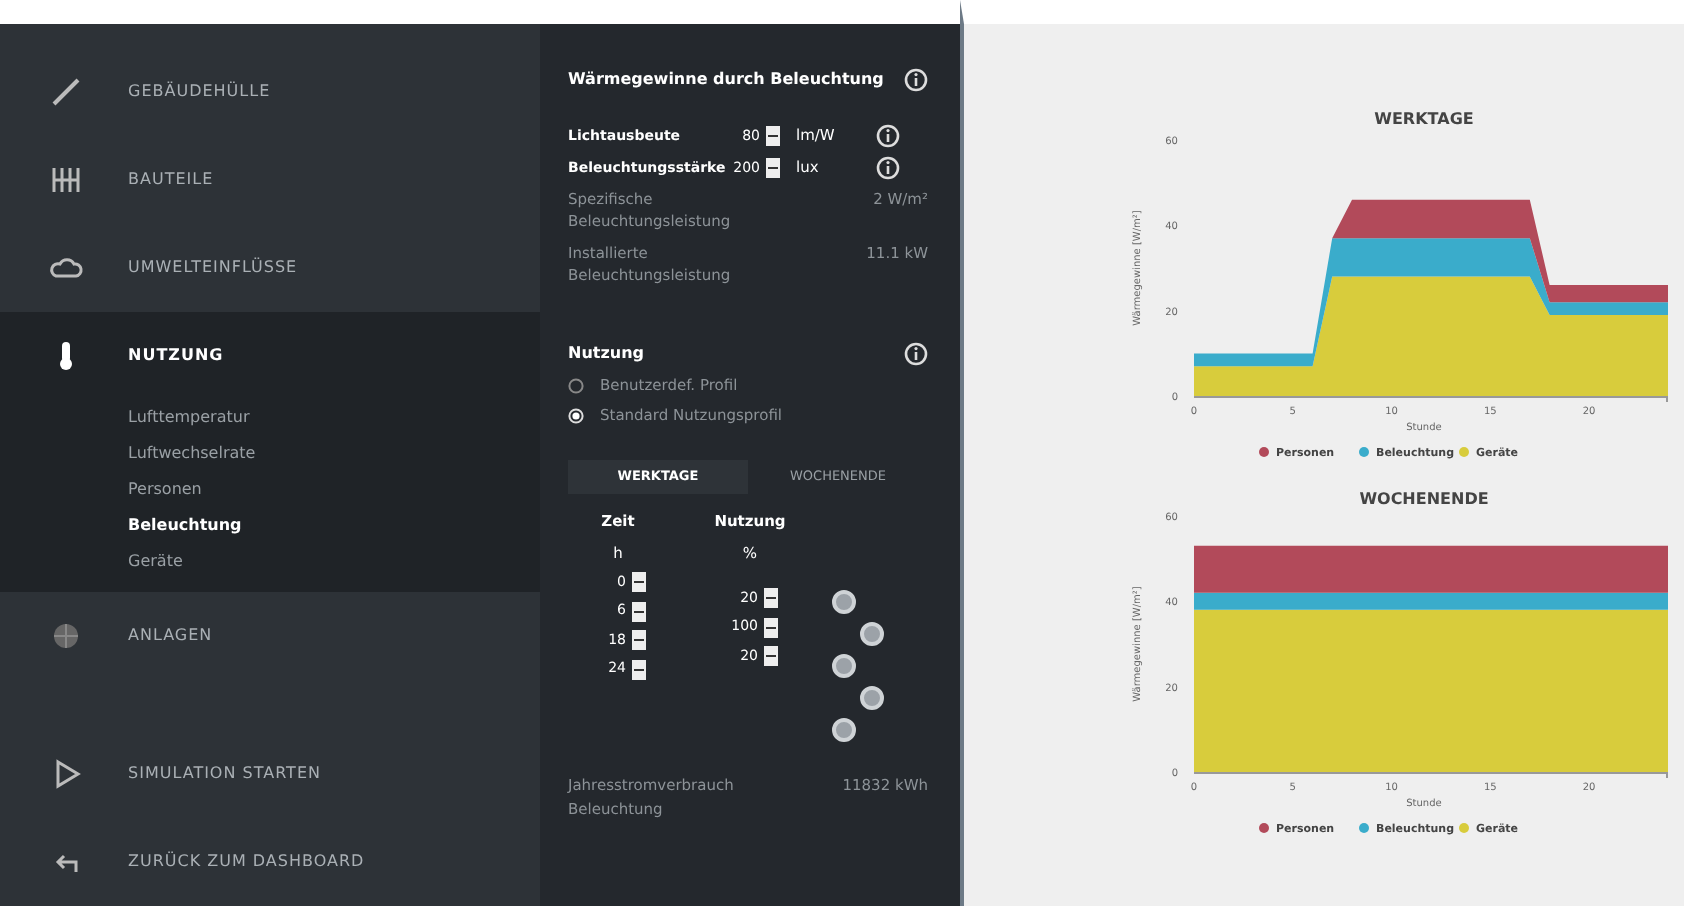 Image resolution: width=1684 pixels, height=906 pixels. Describe the element at coordinates (270, 562) in the screenshot. I see `submenu-item: Geräte` at that location.